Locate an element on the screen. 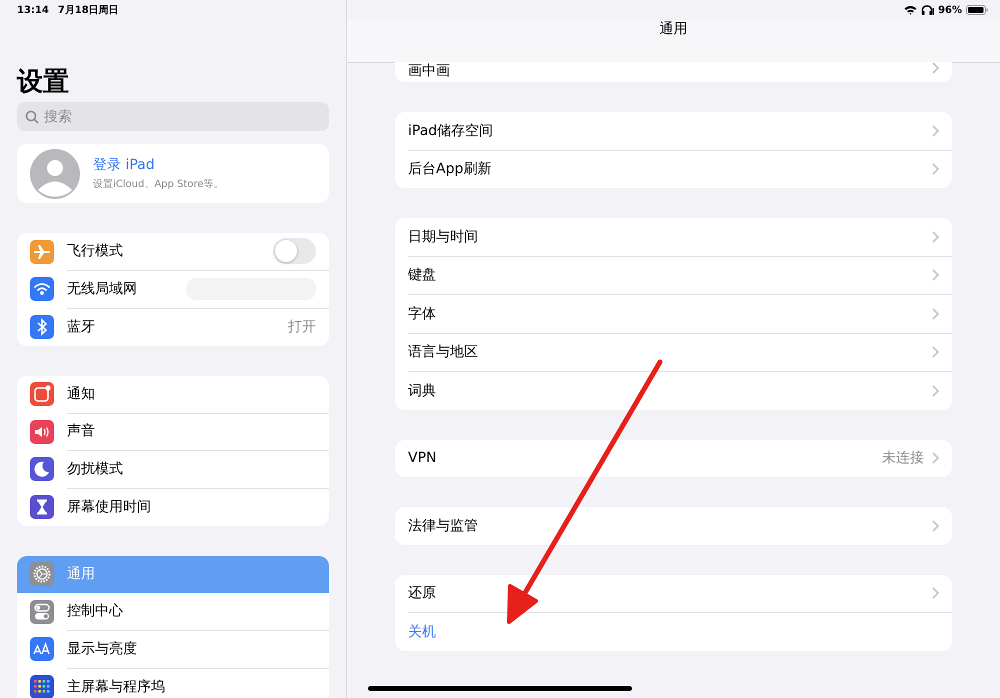  settings-row: 词典 is located at coordinates (680, 391).